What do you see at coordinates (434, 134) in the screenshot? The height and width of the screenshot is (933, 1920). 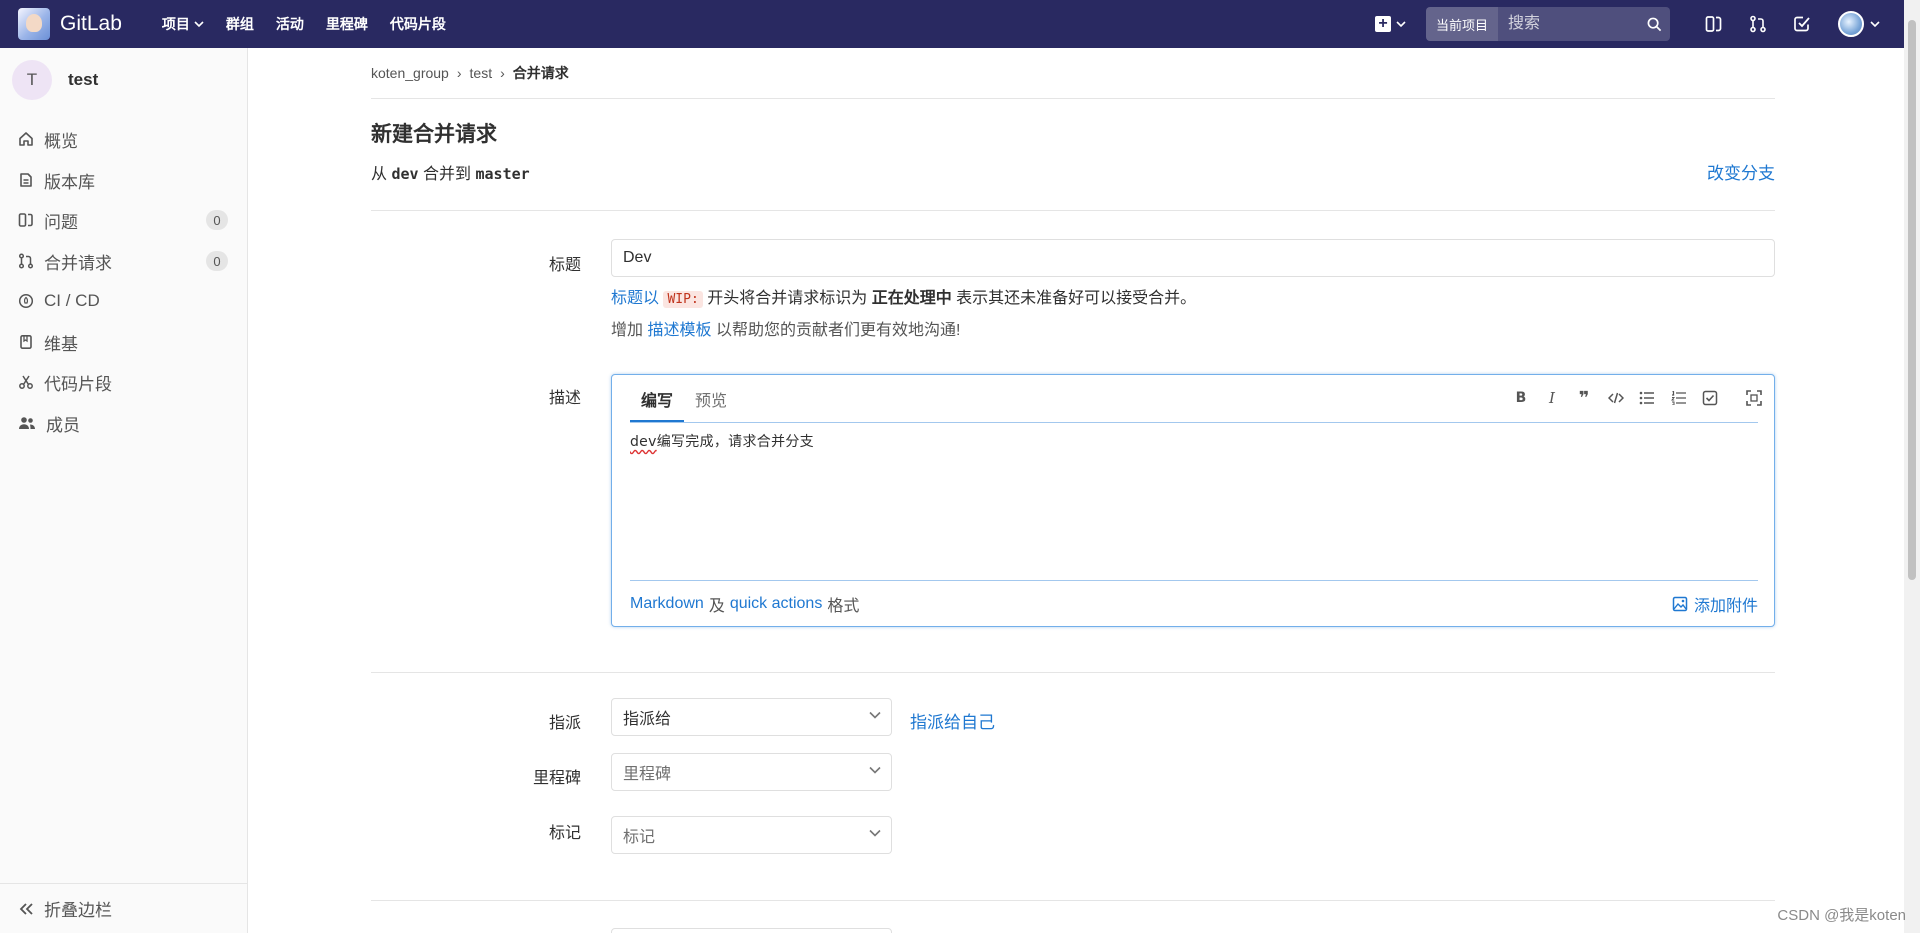 I see `page-title: 新建合并请求` at bounding box center [434, 134].